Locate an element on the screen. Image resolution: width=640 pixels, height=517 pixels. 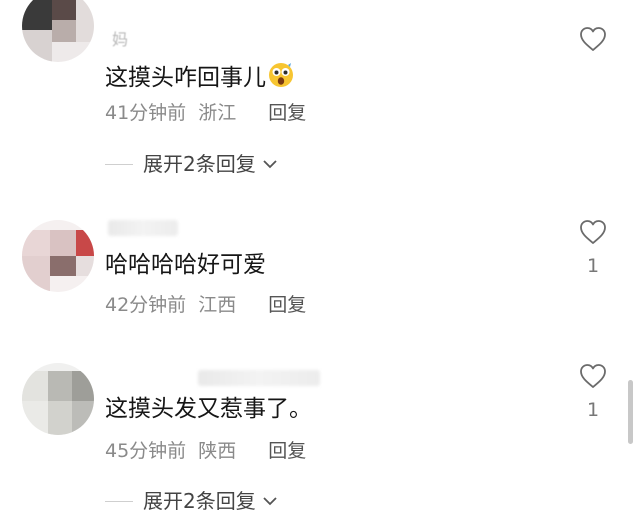
username: 妈 is located at coordinates (120, 38).